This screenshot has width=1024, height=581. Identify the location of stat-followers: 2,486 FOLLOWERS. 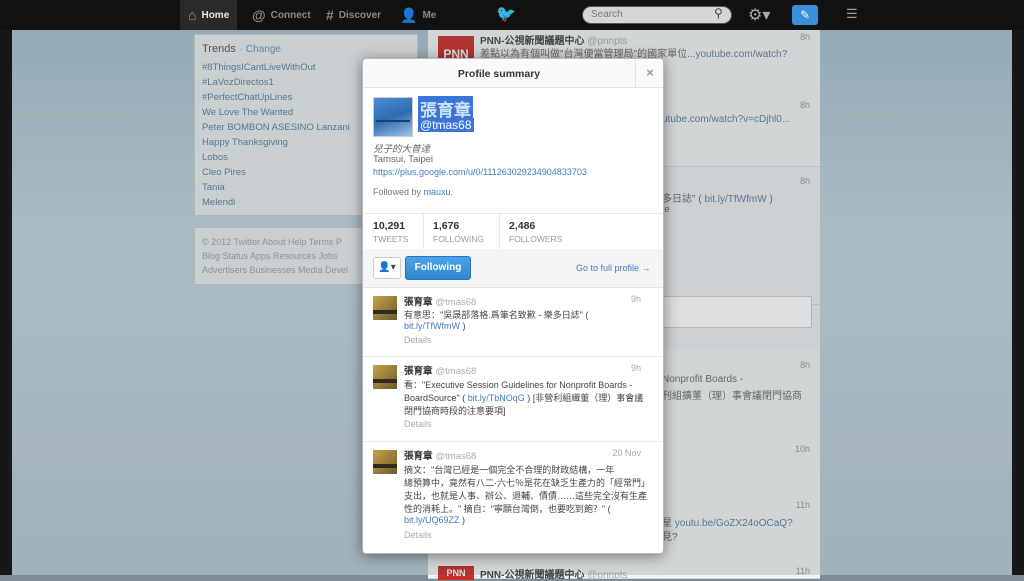
(535, 232).